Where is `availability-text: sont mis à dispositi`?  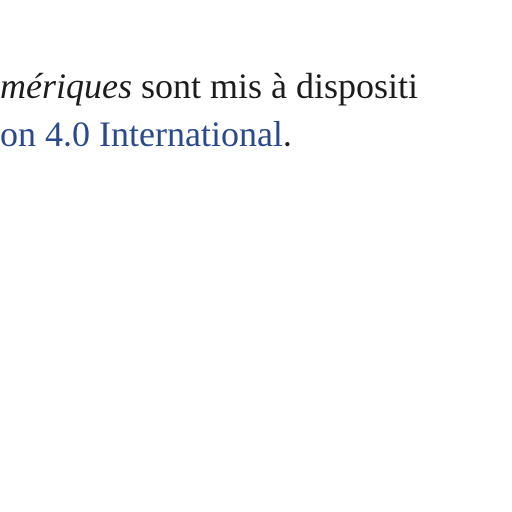 availability-text: sont mis à dispositi is located at coordinates (275, 86).